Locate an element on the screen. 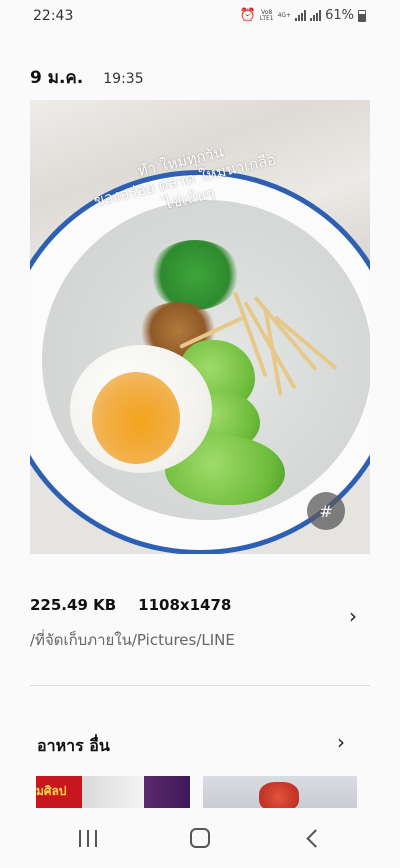 The width and height of the screenshot is (400, 868). egg-yolk is located at coordinates (136, 418).